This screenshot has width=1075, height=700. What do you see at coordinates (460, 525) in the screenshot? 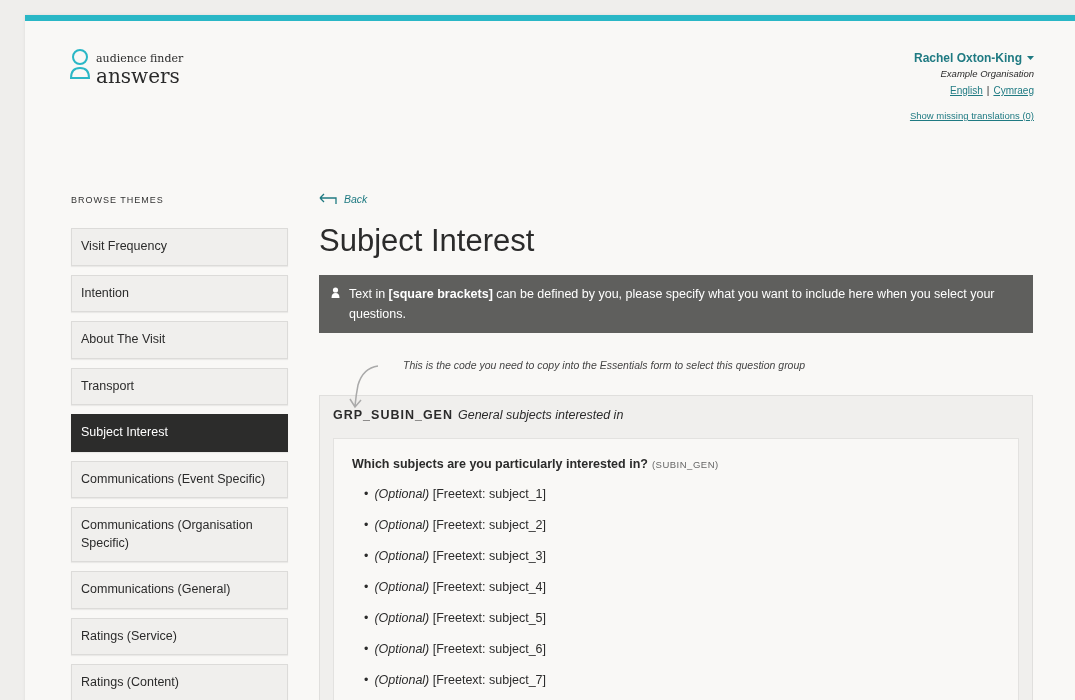
I see `answer-option: (Optional) [Freetext: subject_2]` at bounding box center [460, 525].